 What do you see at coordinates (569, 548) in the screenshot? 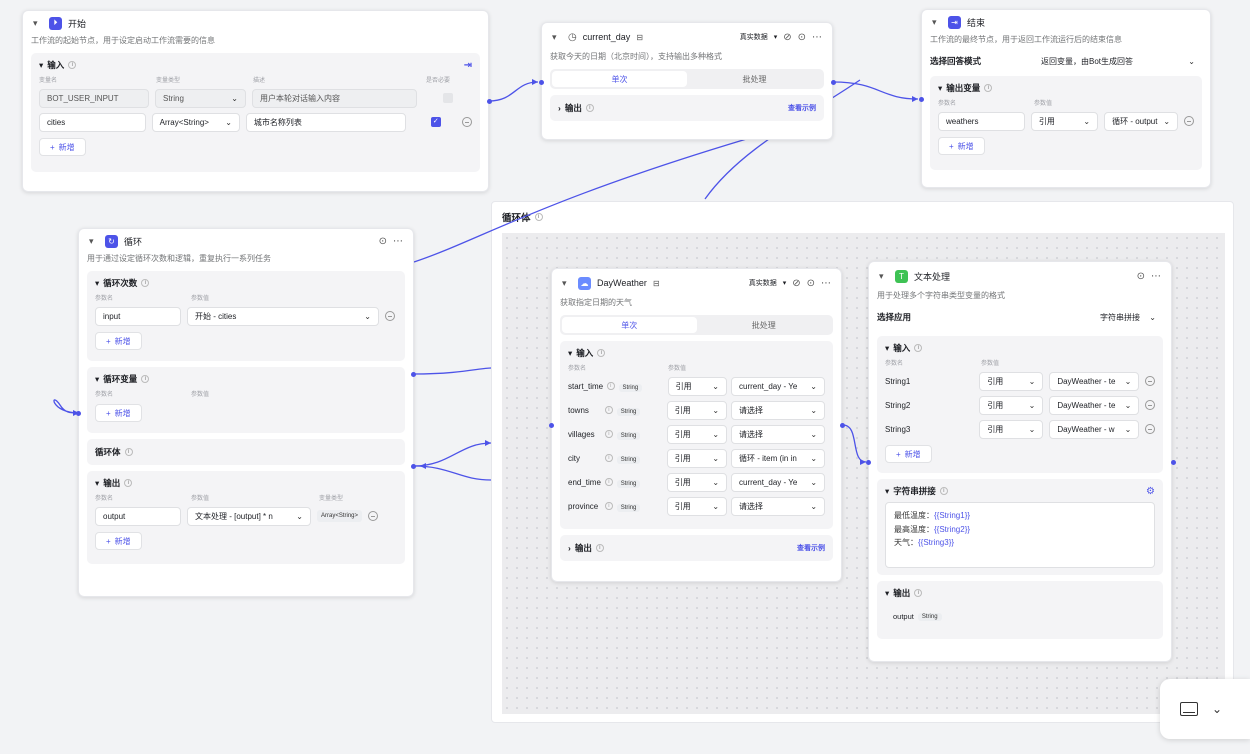
I see `expand-chevron-icon: ›` at bounding box center [569, 548].